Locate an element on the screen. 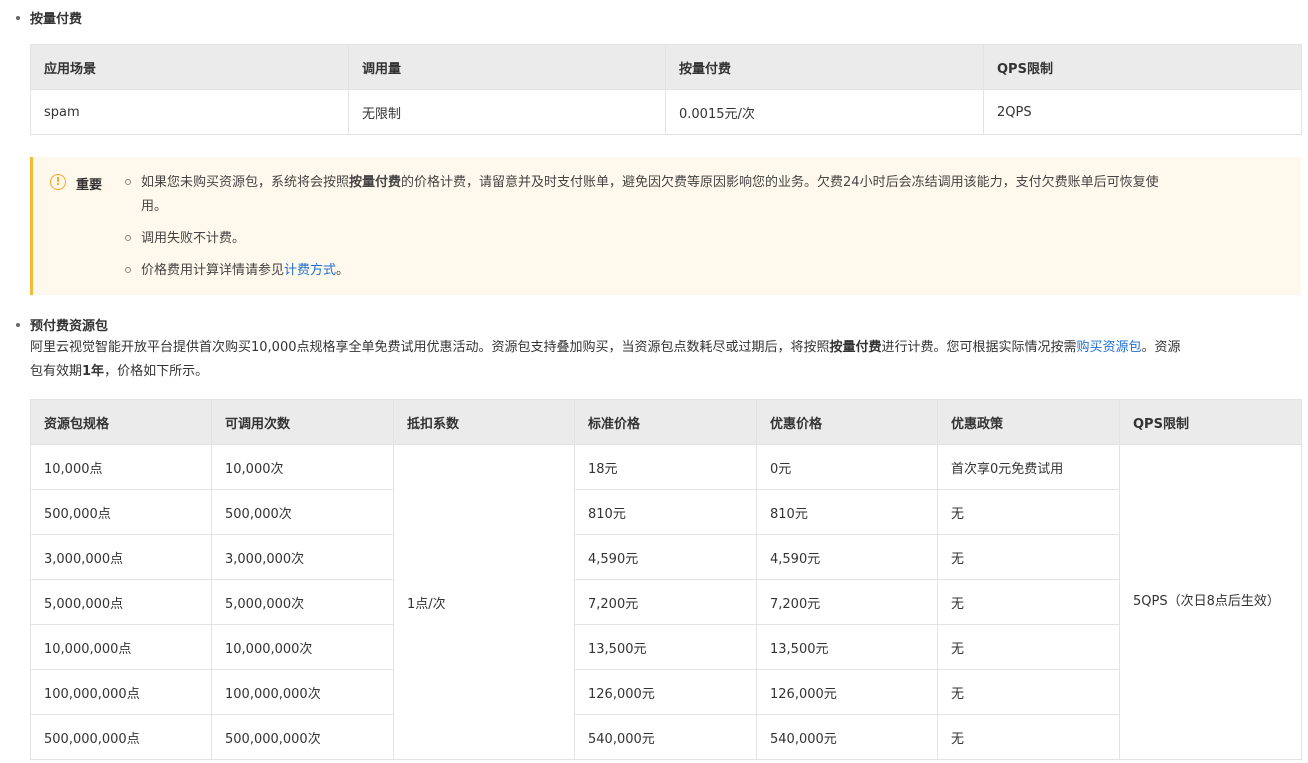 This screenshot has width=1308, height=763. header-cell: 标准价格 is located at coordinates (665, 422).